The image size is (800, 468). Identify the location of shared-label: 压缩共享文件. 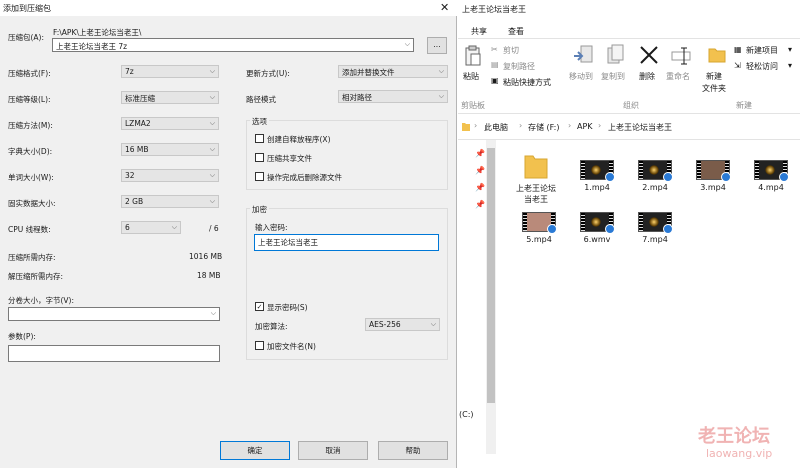
(289, 158).